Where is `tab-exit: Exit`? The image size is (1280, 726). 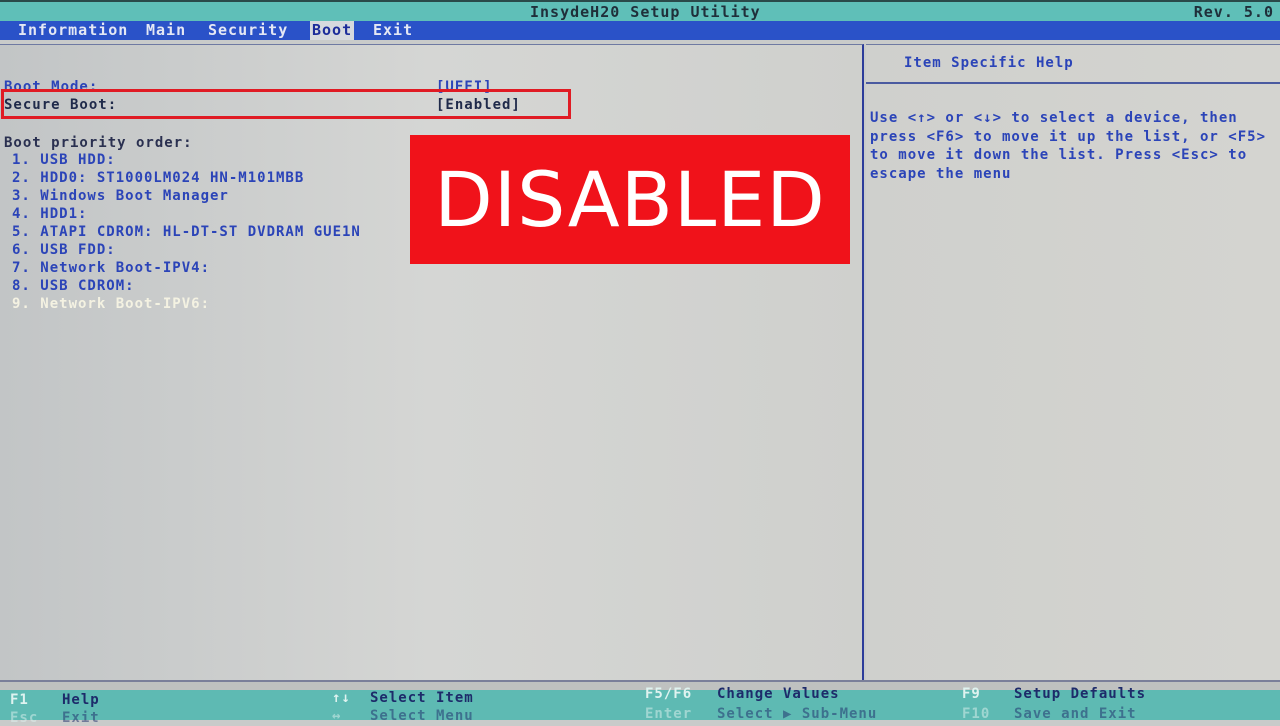
tab-exit: Exit is located at coordinates (393, 30).